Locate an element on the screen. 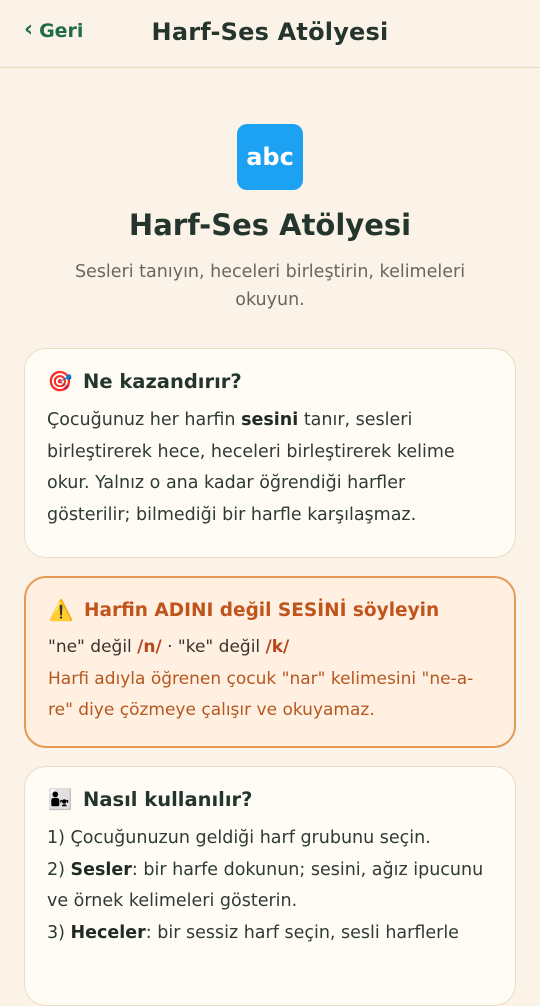  step-keyword: Sesler is located at coordinates (101, 869).